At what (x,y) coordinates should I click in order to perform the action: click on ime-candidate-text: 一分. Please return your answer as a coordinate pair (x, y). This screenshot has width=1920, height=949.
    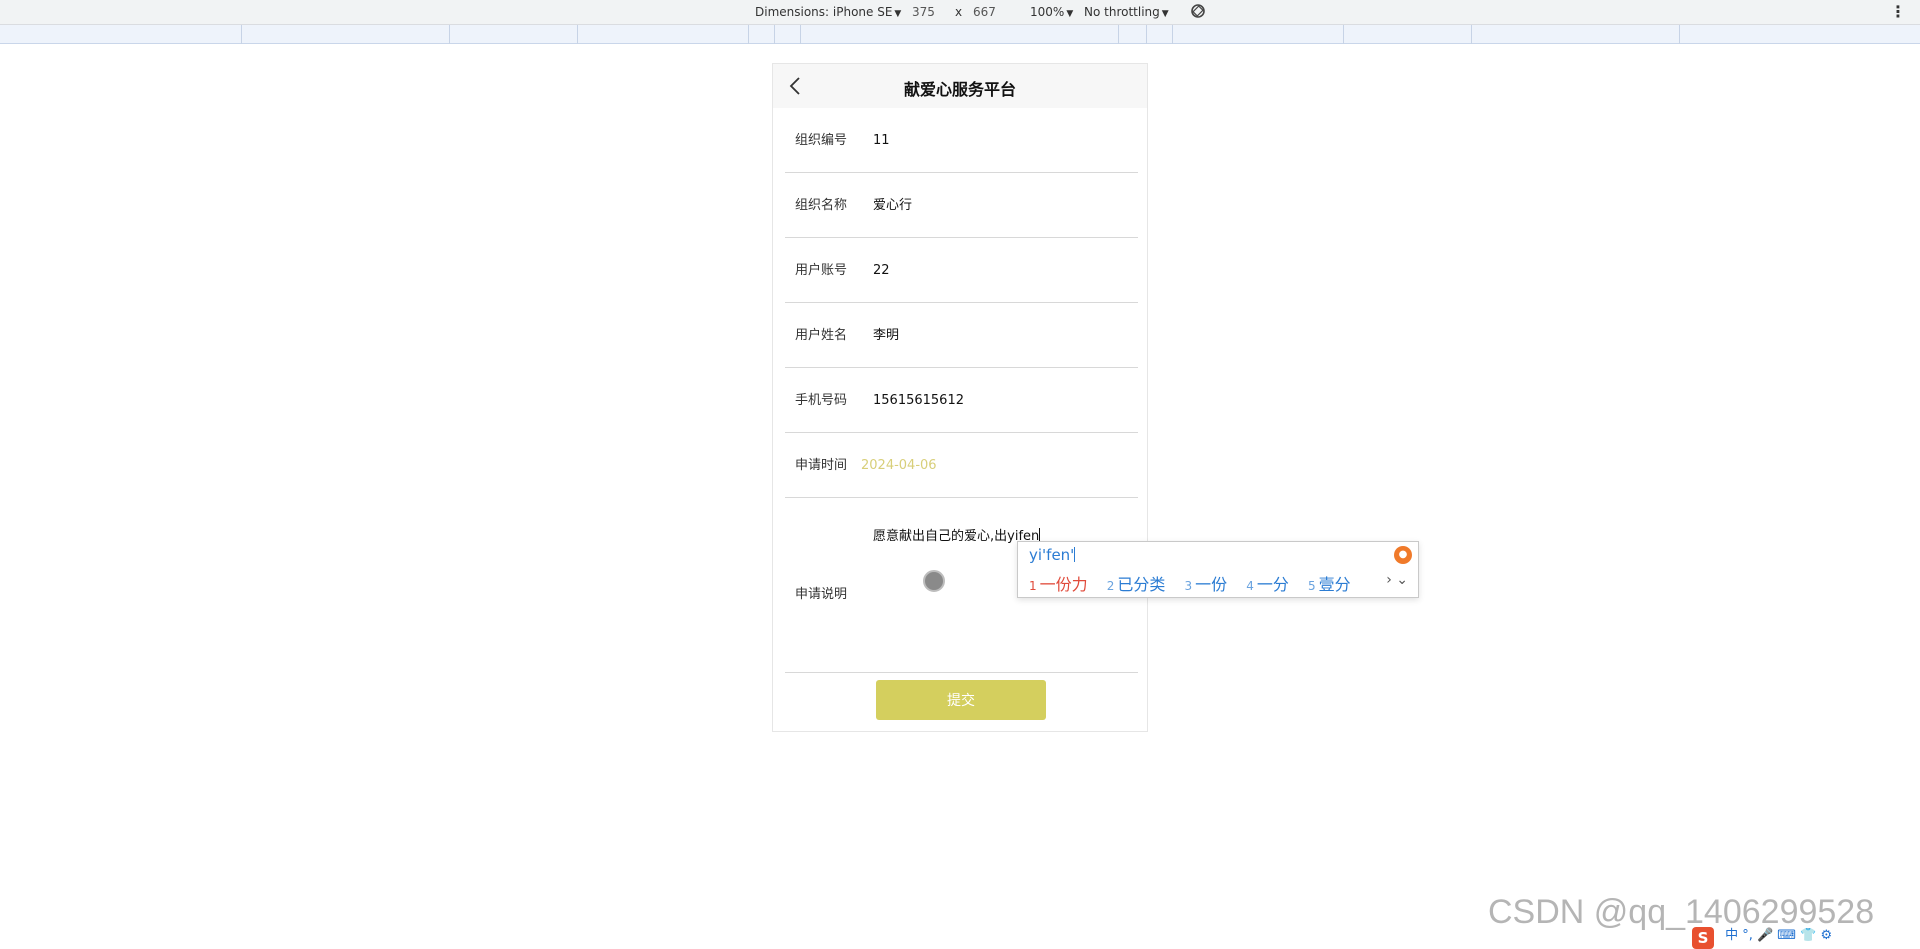
    Looking at the image, I should click on (1272, 584).